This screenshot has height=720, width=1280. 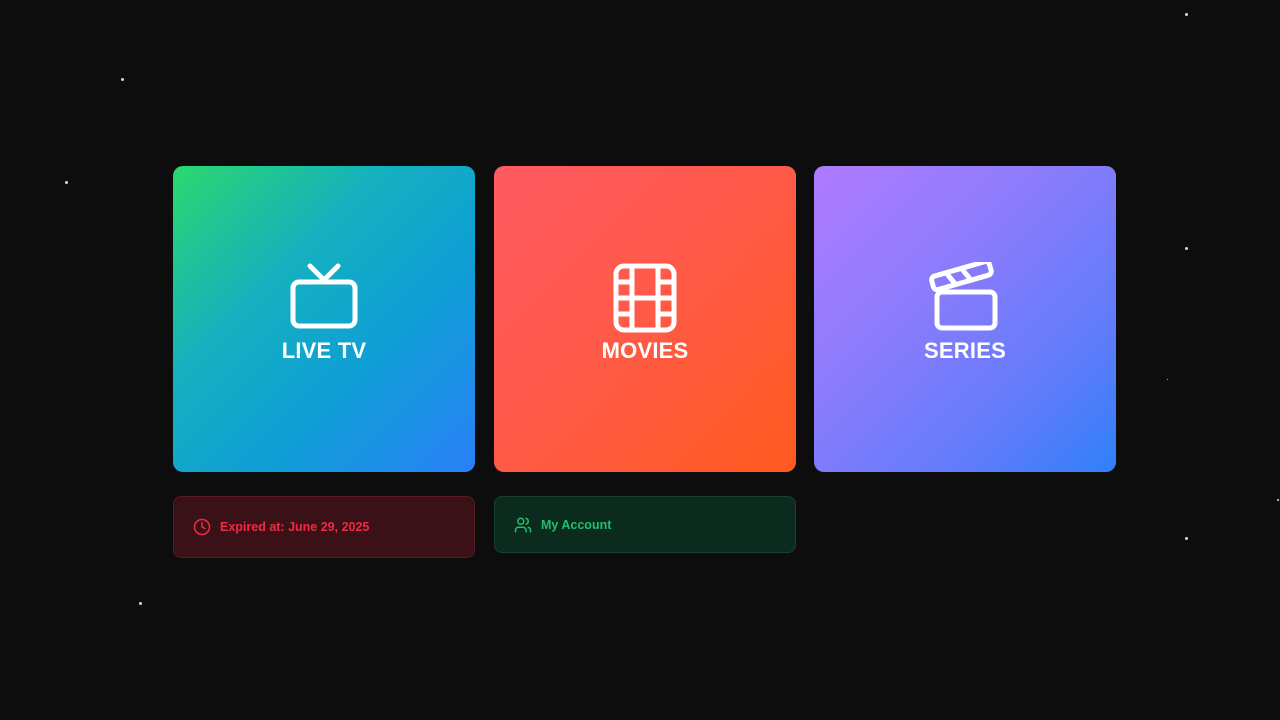 I want to click on expiry-status-card: Expired at: June 29, 2025, so click(x=324, y=527).